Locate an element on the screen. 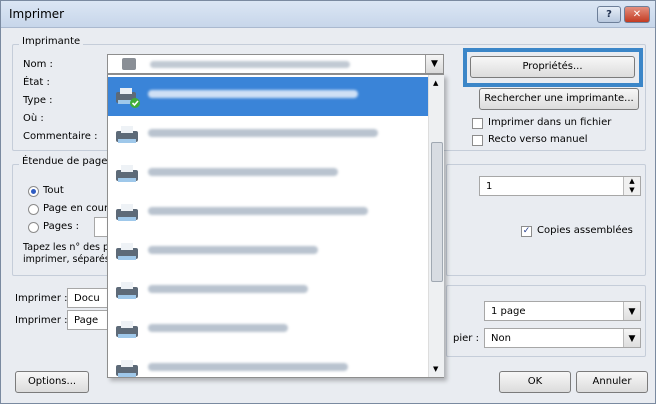 Image resolution: width=656 pixels, height=404 pixels. copies-spinner: ▲ ▼ is located at coordinates (631, 186).